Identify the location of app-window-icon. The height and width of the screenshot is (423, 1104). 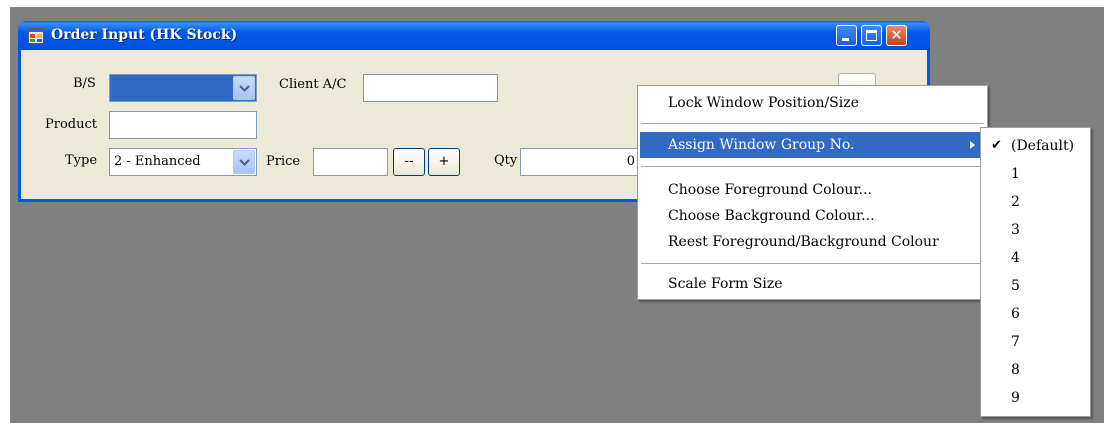
(36, 36).